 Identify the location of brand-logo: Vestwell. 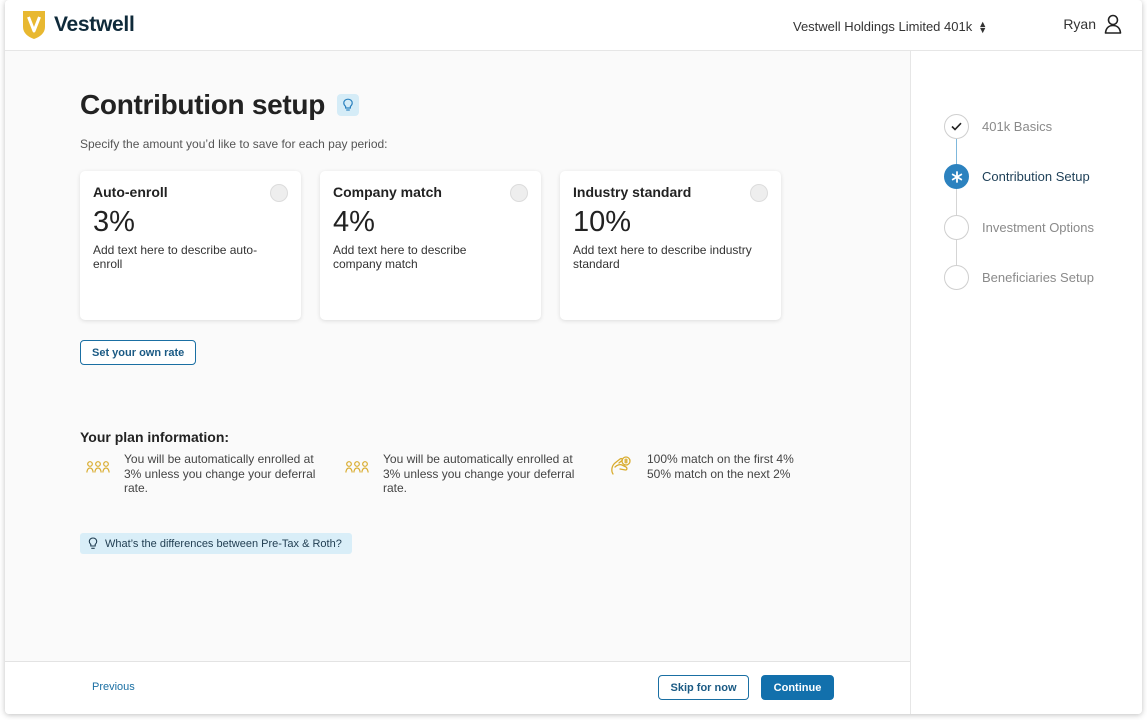
(78, 25).